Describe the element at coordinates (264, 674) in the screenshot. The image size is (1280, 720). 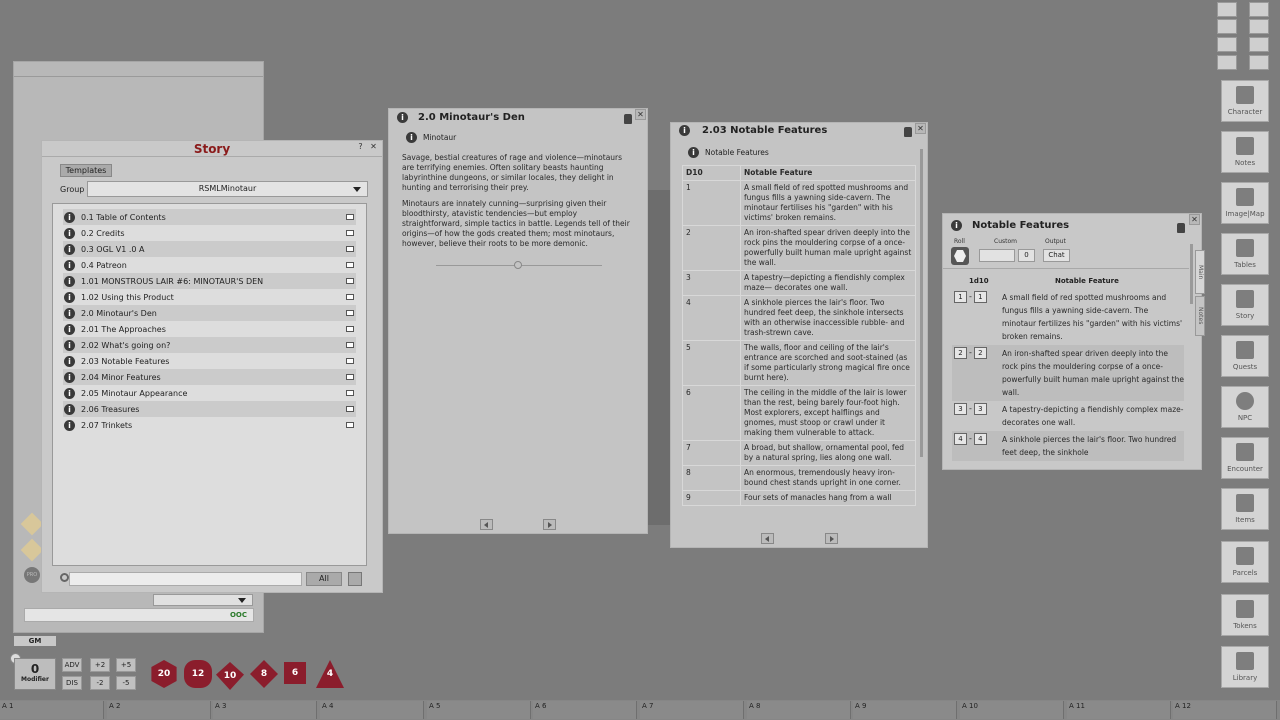
I see `d8-icon: 8` at that location.